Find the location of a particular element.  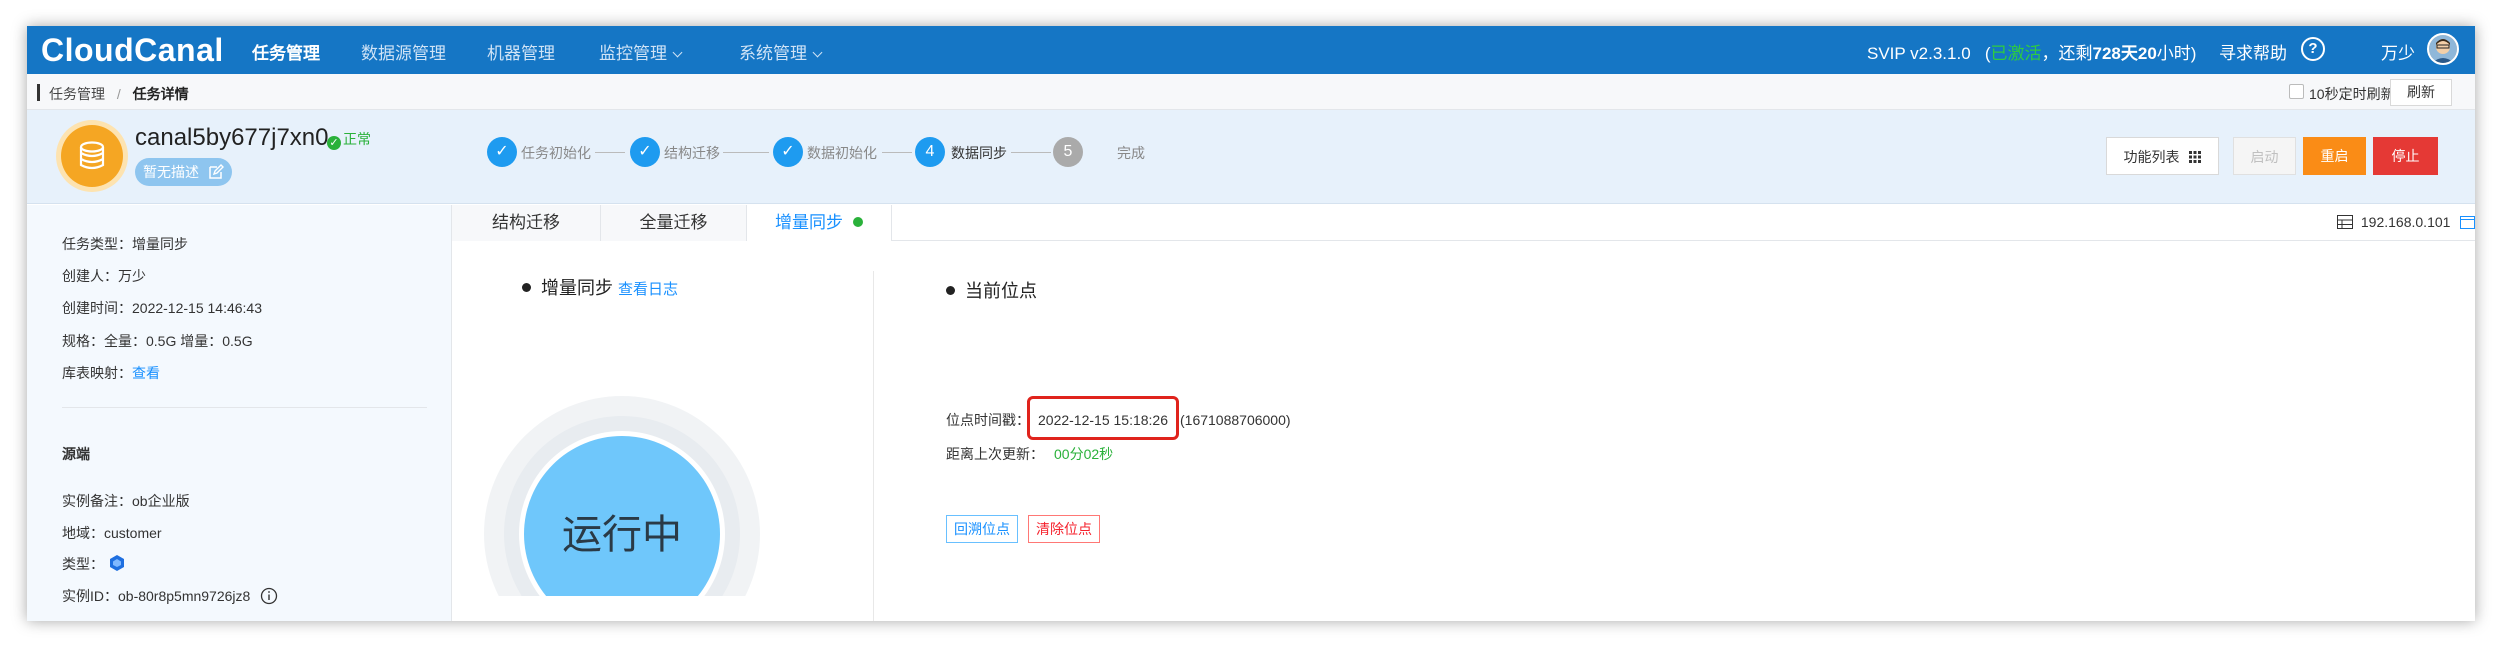

status-text: 正常 is located at coordinates (357, 139).